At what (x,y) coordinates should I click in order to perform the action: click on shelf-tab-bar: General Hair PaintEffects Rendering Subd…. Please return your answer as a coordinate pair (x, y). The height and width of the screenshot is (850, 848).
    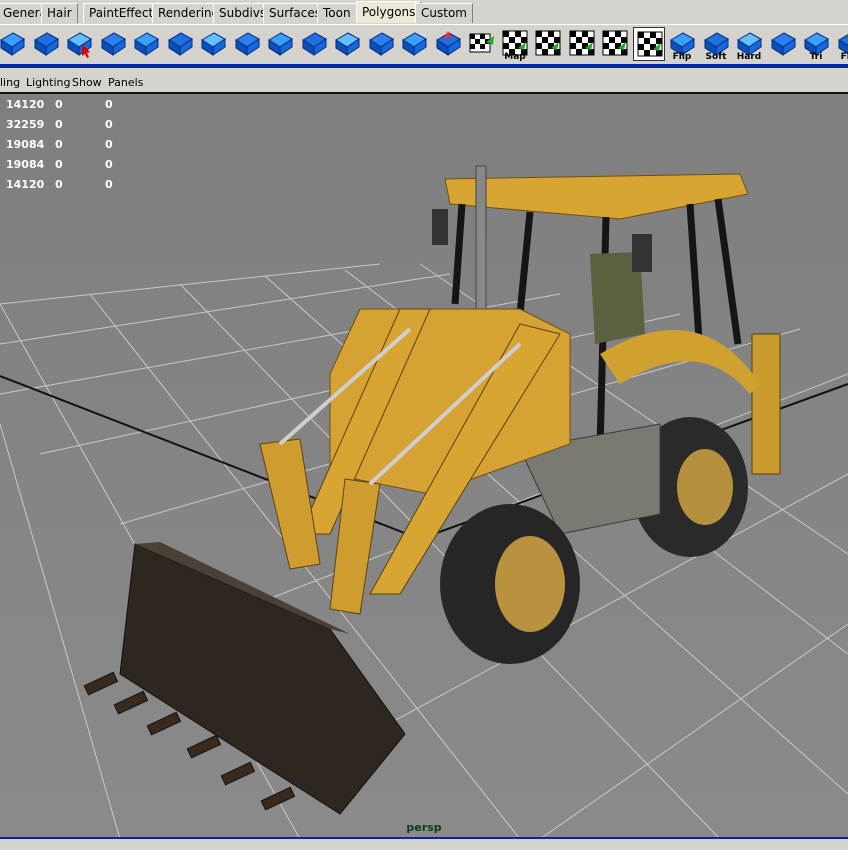
    Looking at the image, I should click on (424, 12).